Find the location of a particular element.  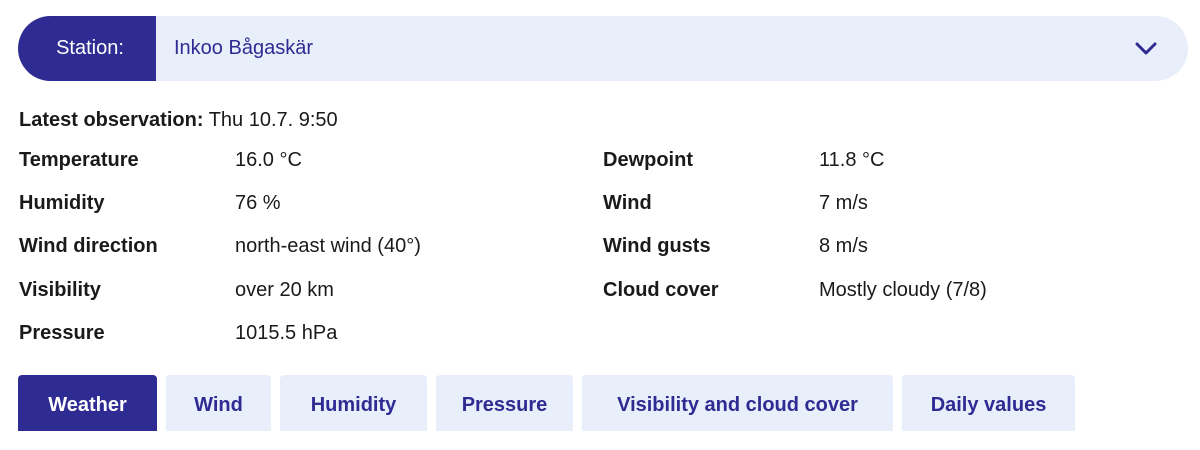

obs-value: 76 % is located at coordinates (258, 203).